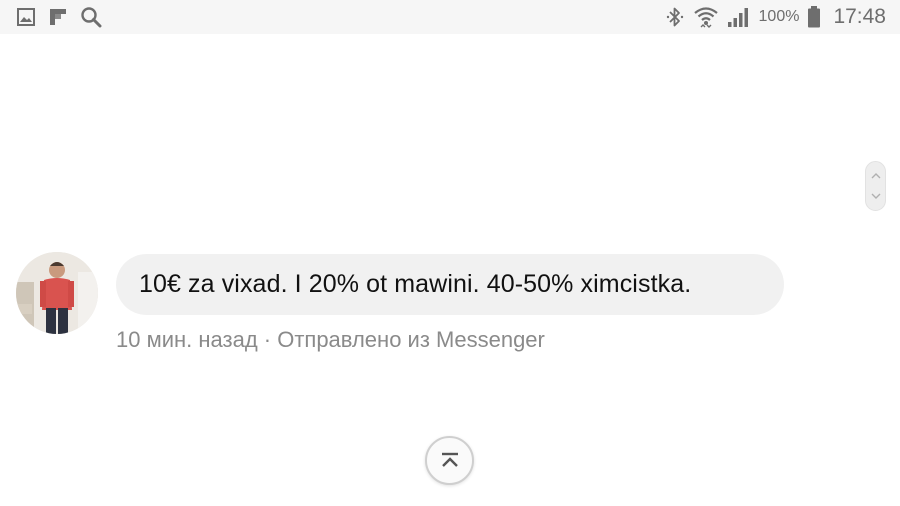 This screenshot has width=900, height=506. I want to click on wifi-icon, so click(706, 17).